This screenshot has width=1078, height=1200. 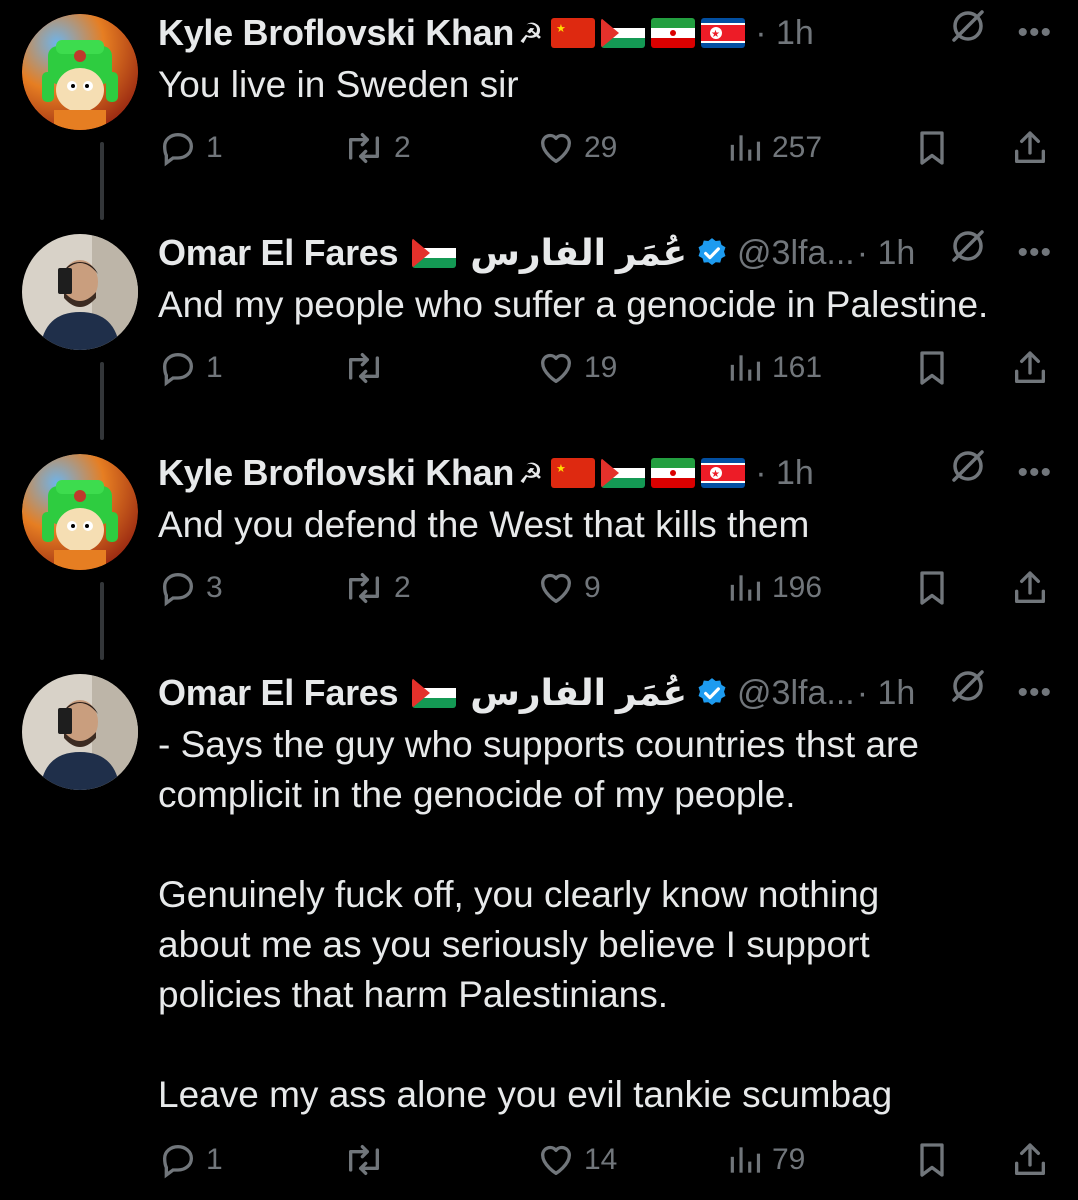 I want to click on tweet-line: complicit in the genocide of my people., so click(x=477, y=794).